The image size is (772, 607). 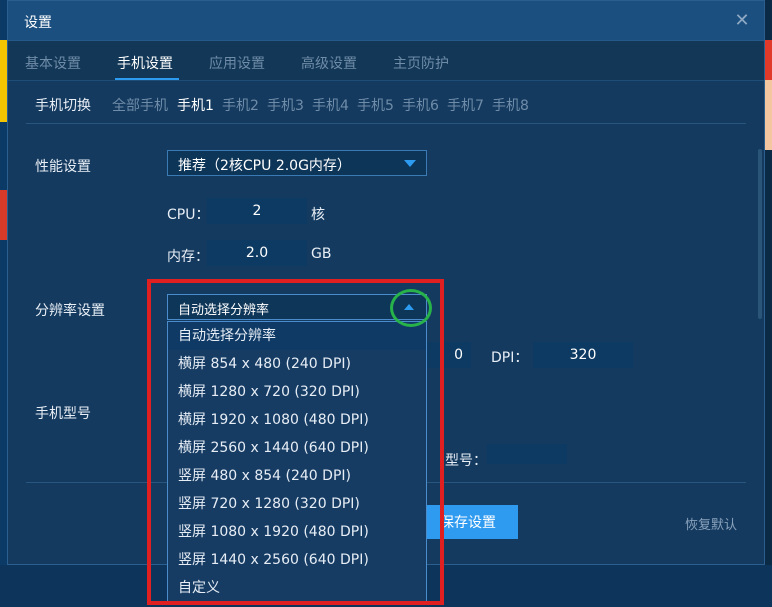 What do you see at coordinates (465, 105) in the screenshot?
I see `phone-item-7: 手机7` at bounding box center [465, 105].